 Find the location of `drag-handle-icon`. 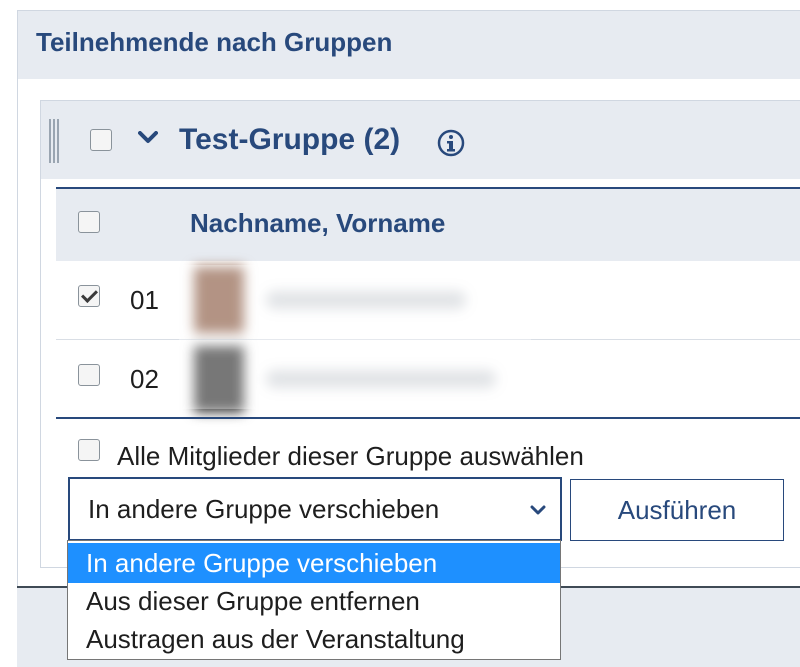

drag-handle-icon is located at coordinates (55, 141).